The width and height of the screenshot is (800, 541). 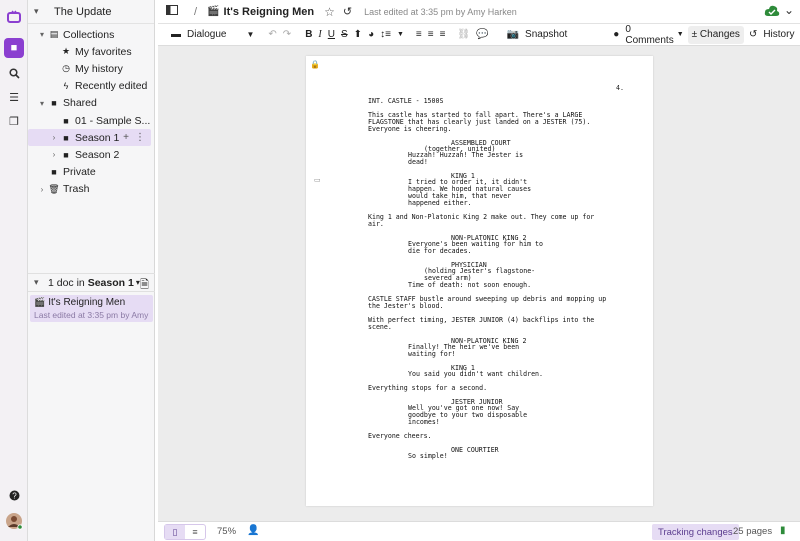 I want to click on last-edited-text: Last edited at 3:35 pm by Amy Harken, so click(x=440, y=11).